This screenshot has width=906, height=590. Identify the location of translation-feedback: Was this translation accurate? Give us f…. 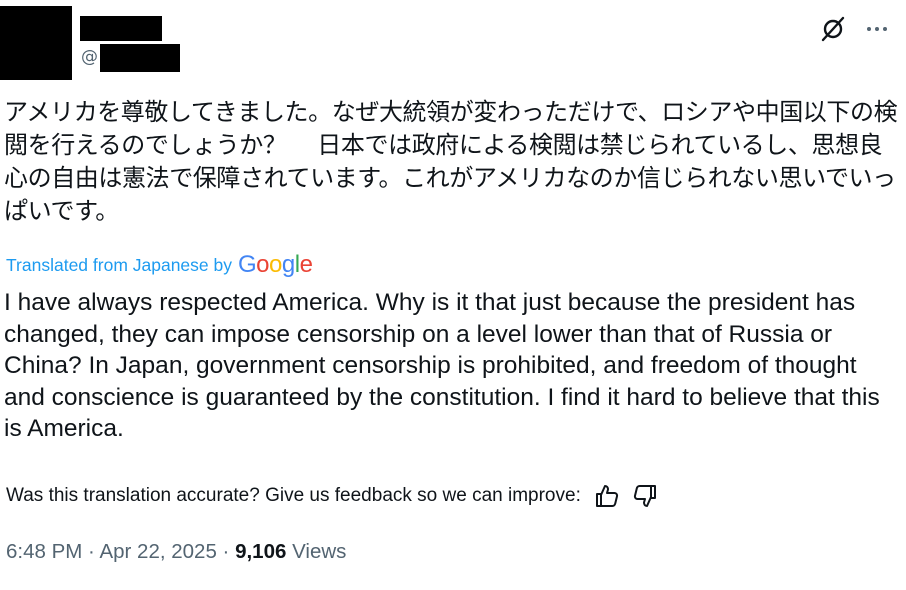
(332, 496).